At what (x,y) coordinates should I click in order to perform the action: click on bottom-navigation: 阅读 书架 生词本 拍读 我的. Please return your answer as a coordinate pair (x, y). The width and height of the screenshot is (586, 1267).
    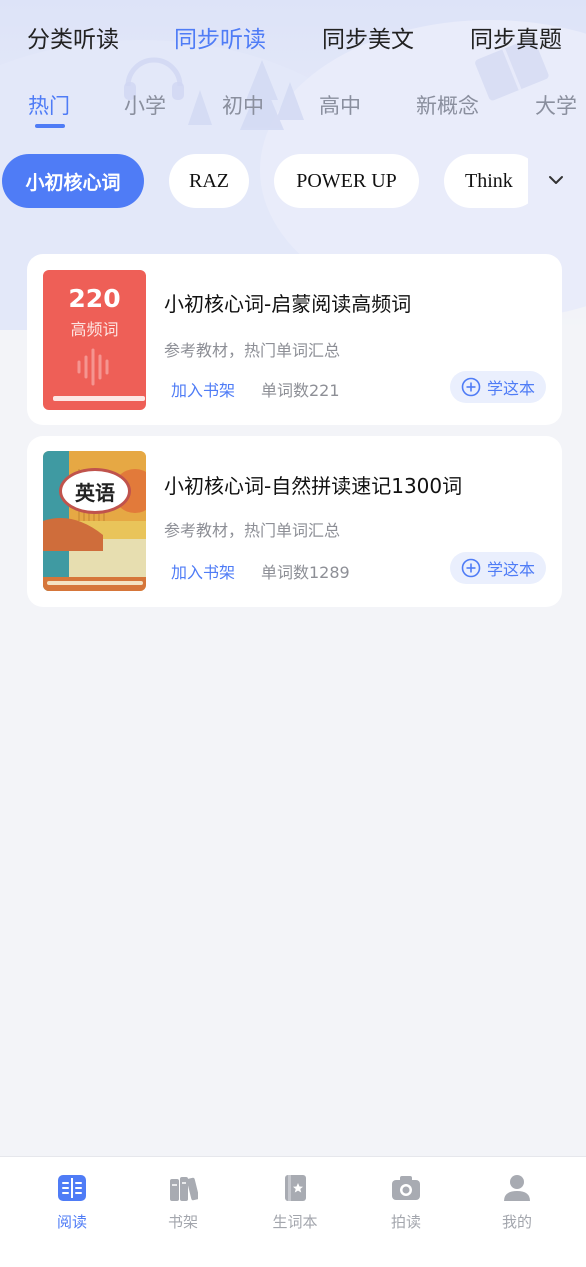
    Looking at the image, I should click on (293, 1211).